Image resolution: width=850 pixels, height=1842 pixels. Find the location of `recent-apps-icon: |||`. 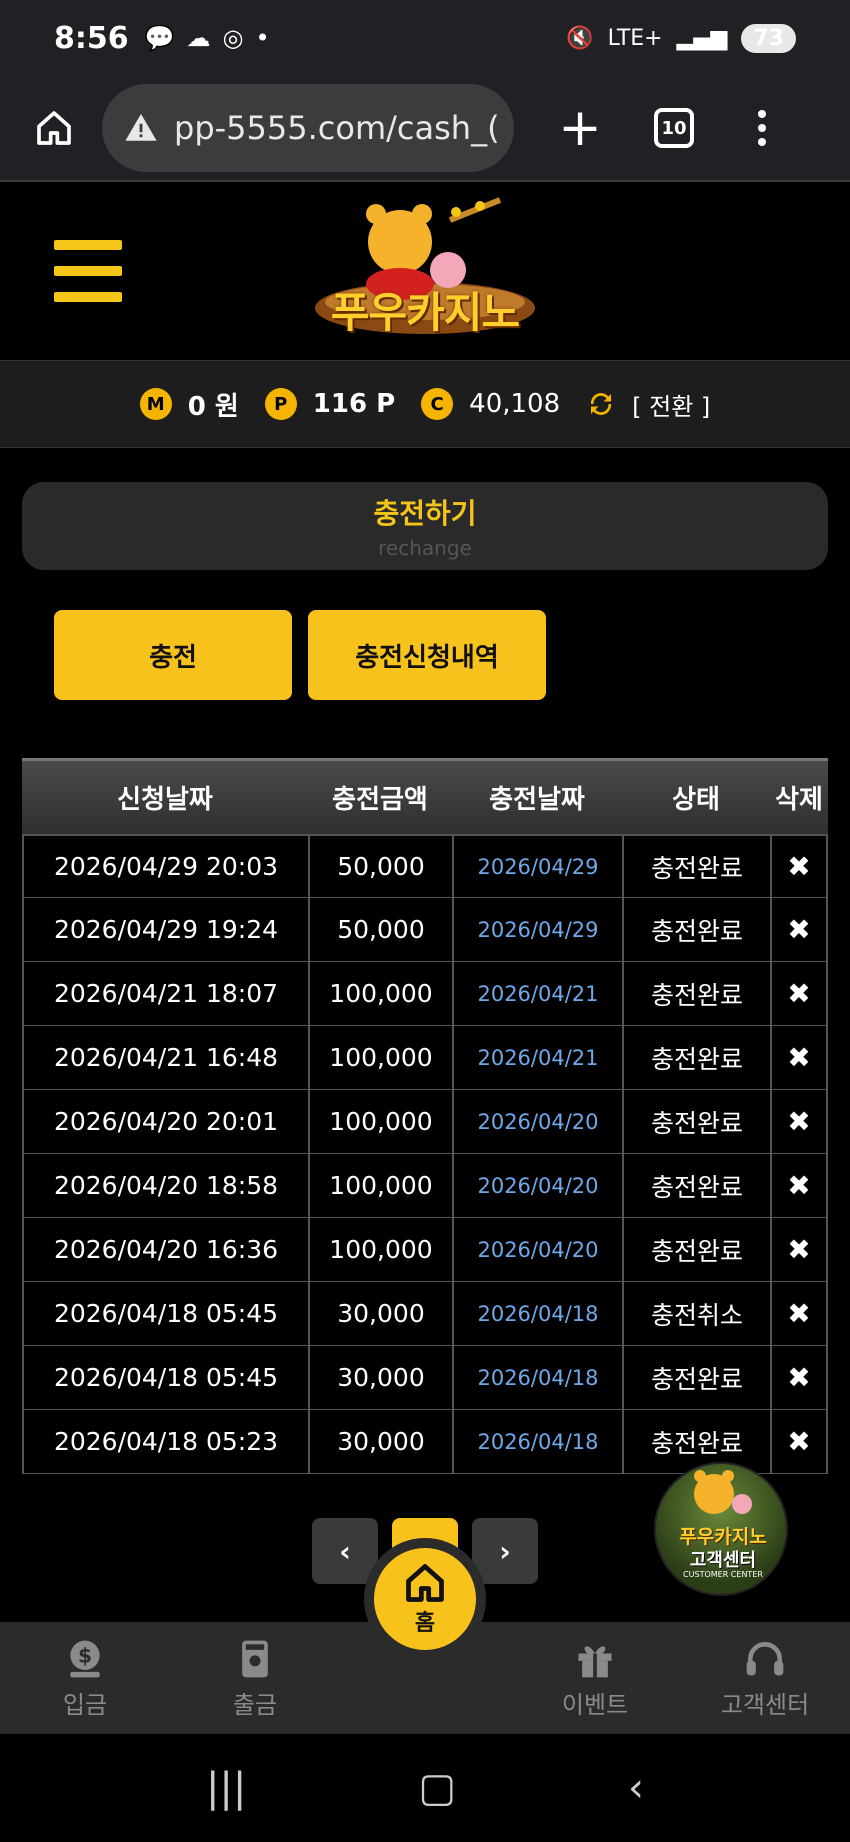

recent-apps-icon: ||| is located at coordinates (226, 1788).